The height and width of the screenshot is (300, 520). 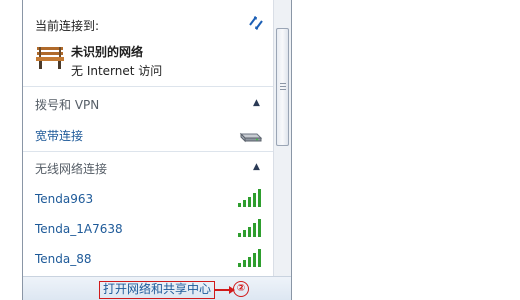 What do you see at coordinates (251, 137) in the screenshot?
I see `modem-icon` at bounding box center [251, 137].